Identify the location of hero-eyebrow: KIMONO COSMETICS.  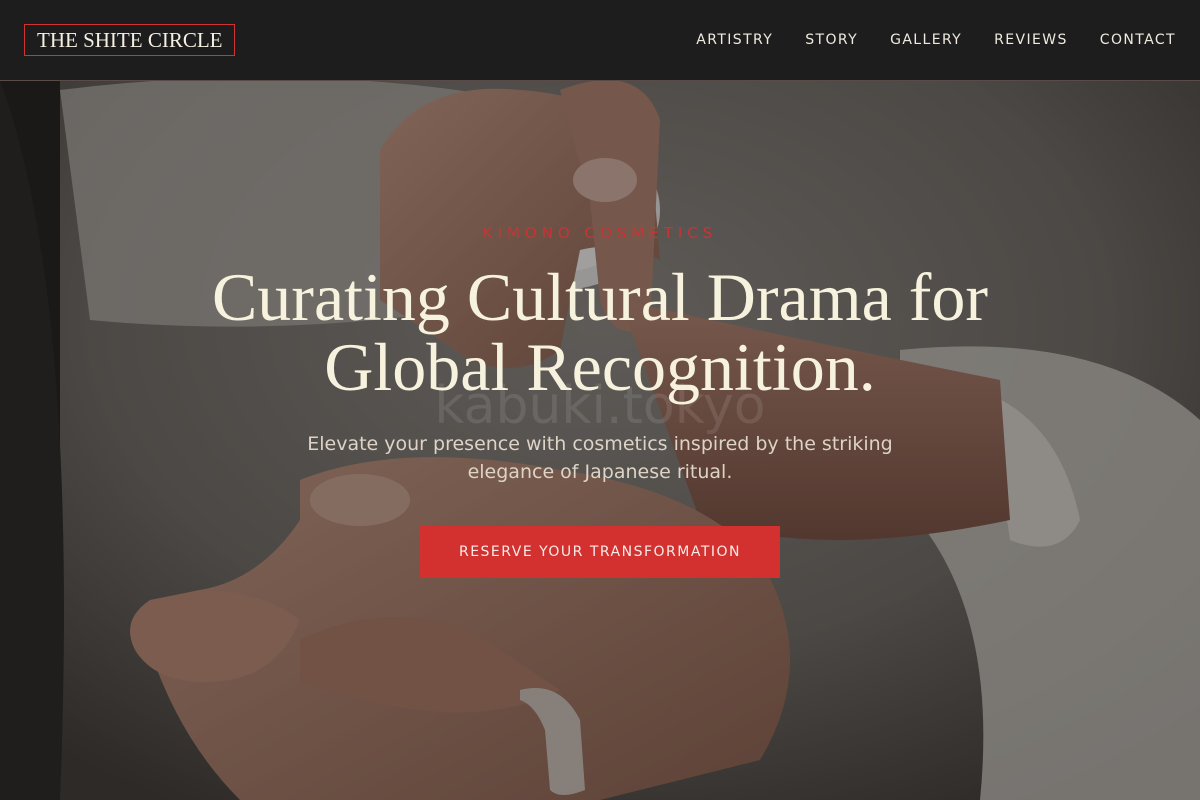
(600, 233).